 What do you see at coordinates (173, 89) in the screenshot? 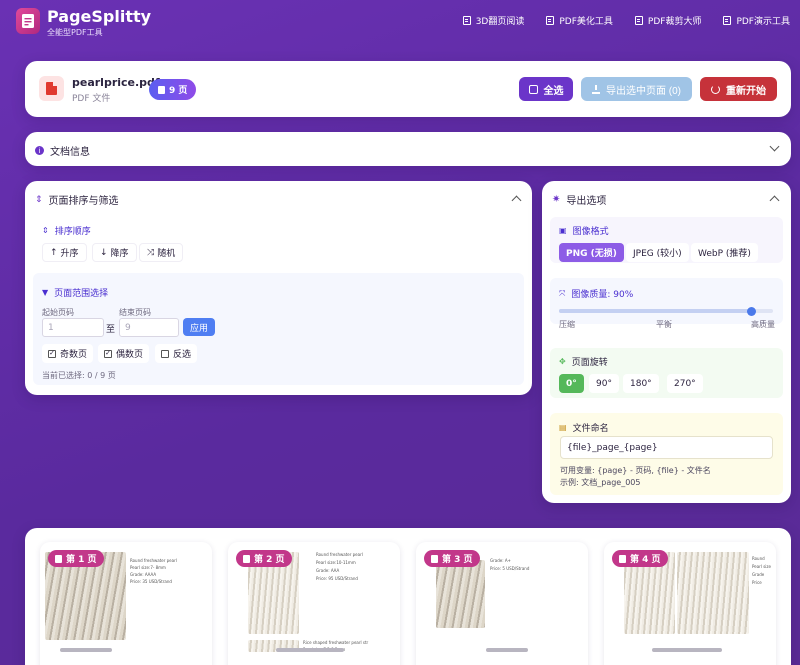
I see `page-count-badge: 9 页` at bounding box center [173, 89].